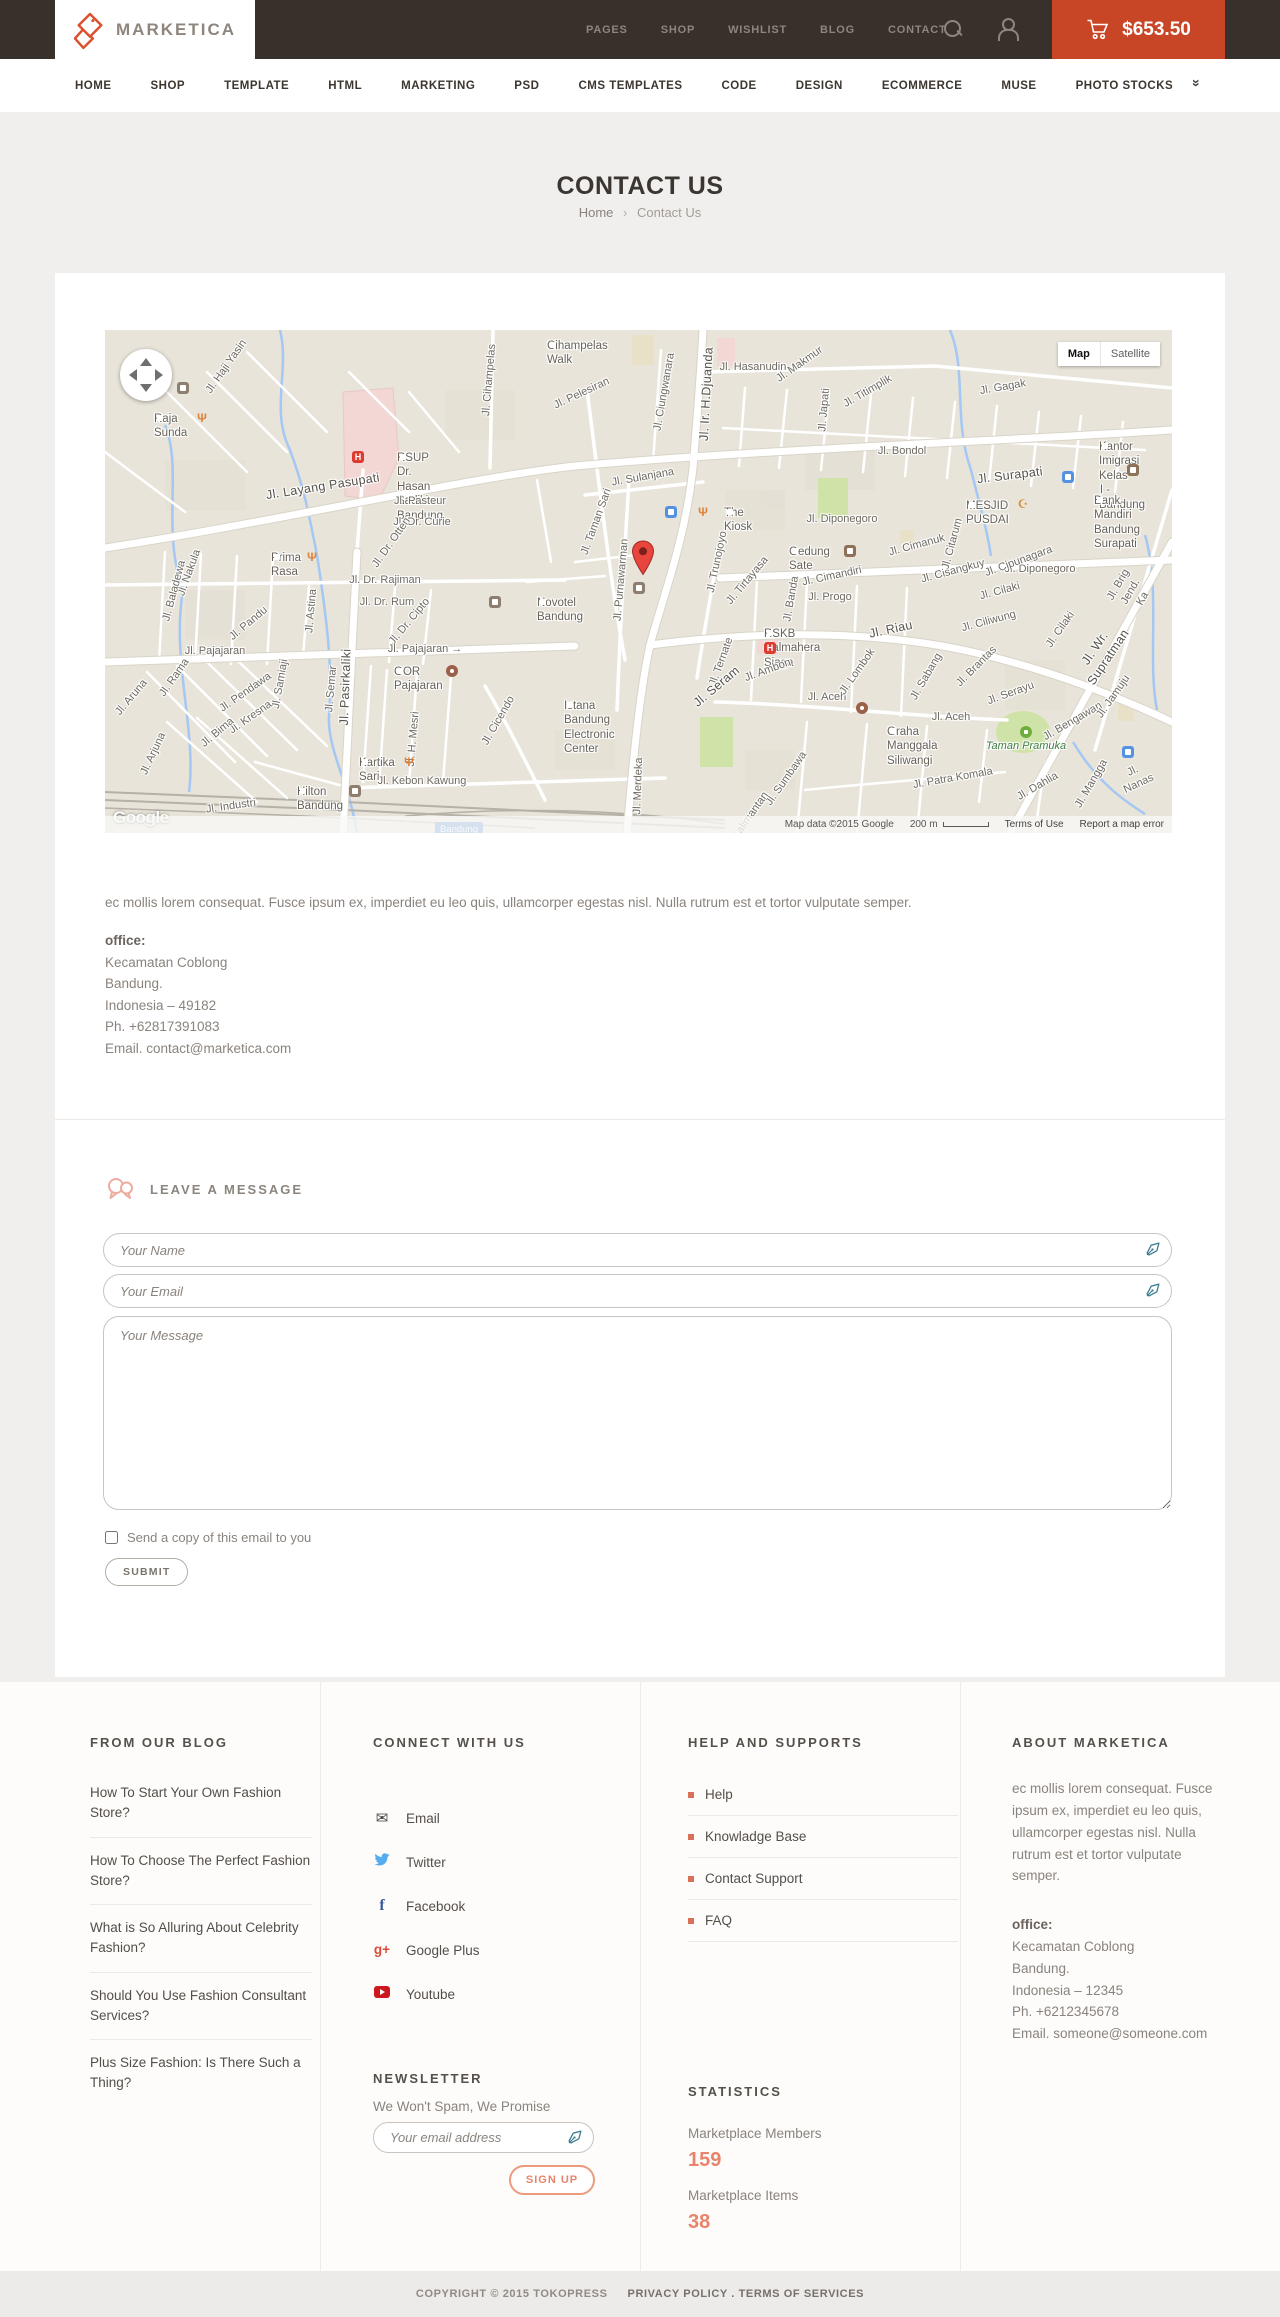 The image size is (1280, 2317). What do you see at coordinates (819, 86) in the screenshot?
I see `category-nav-item: DESIGN` at bounding box center [819, 86].